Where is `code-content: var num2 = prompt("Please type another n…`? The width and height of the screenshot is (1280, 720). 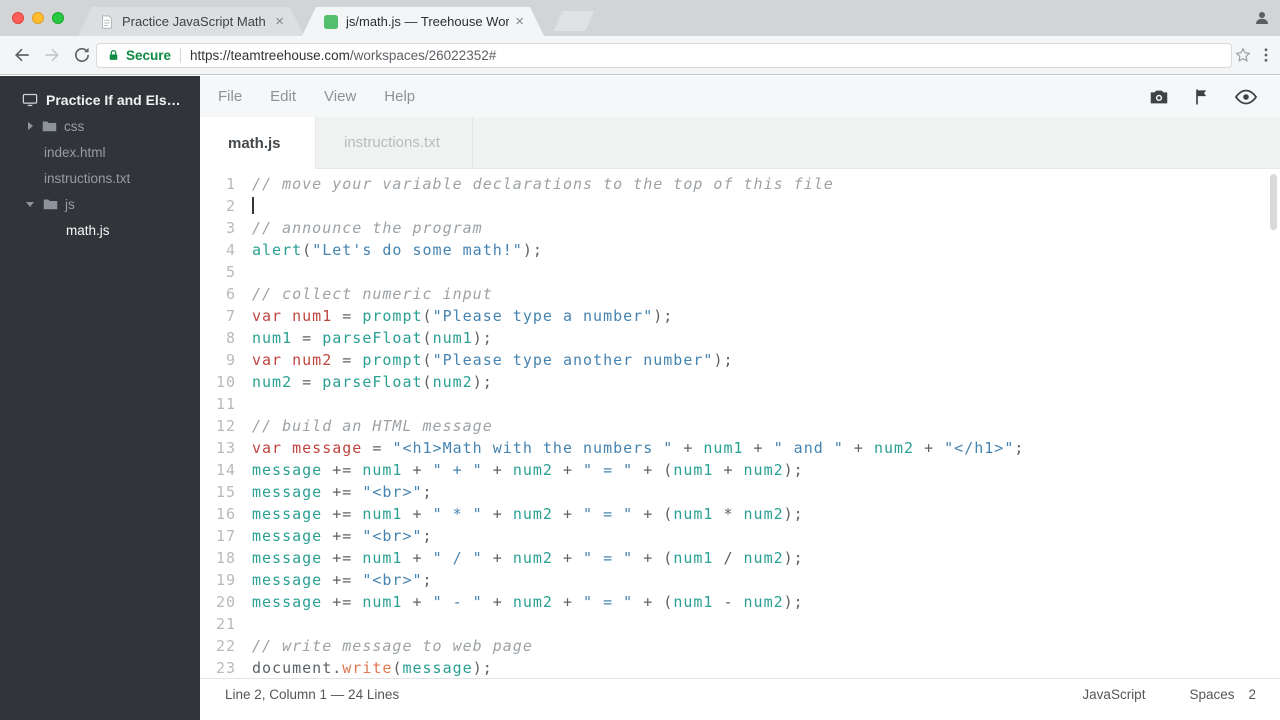 code-content: var num2 = prompt("Please type another n… is located at coordinates (493, 360).